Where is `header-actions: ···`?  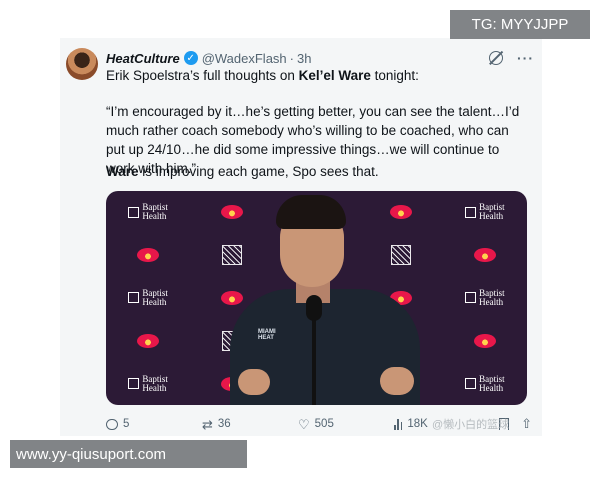 header-actions: ··· is located at coordinates (511, 58).